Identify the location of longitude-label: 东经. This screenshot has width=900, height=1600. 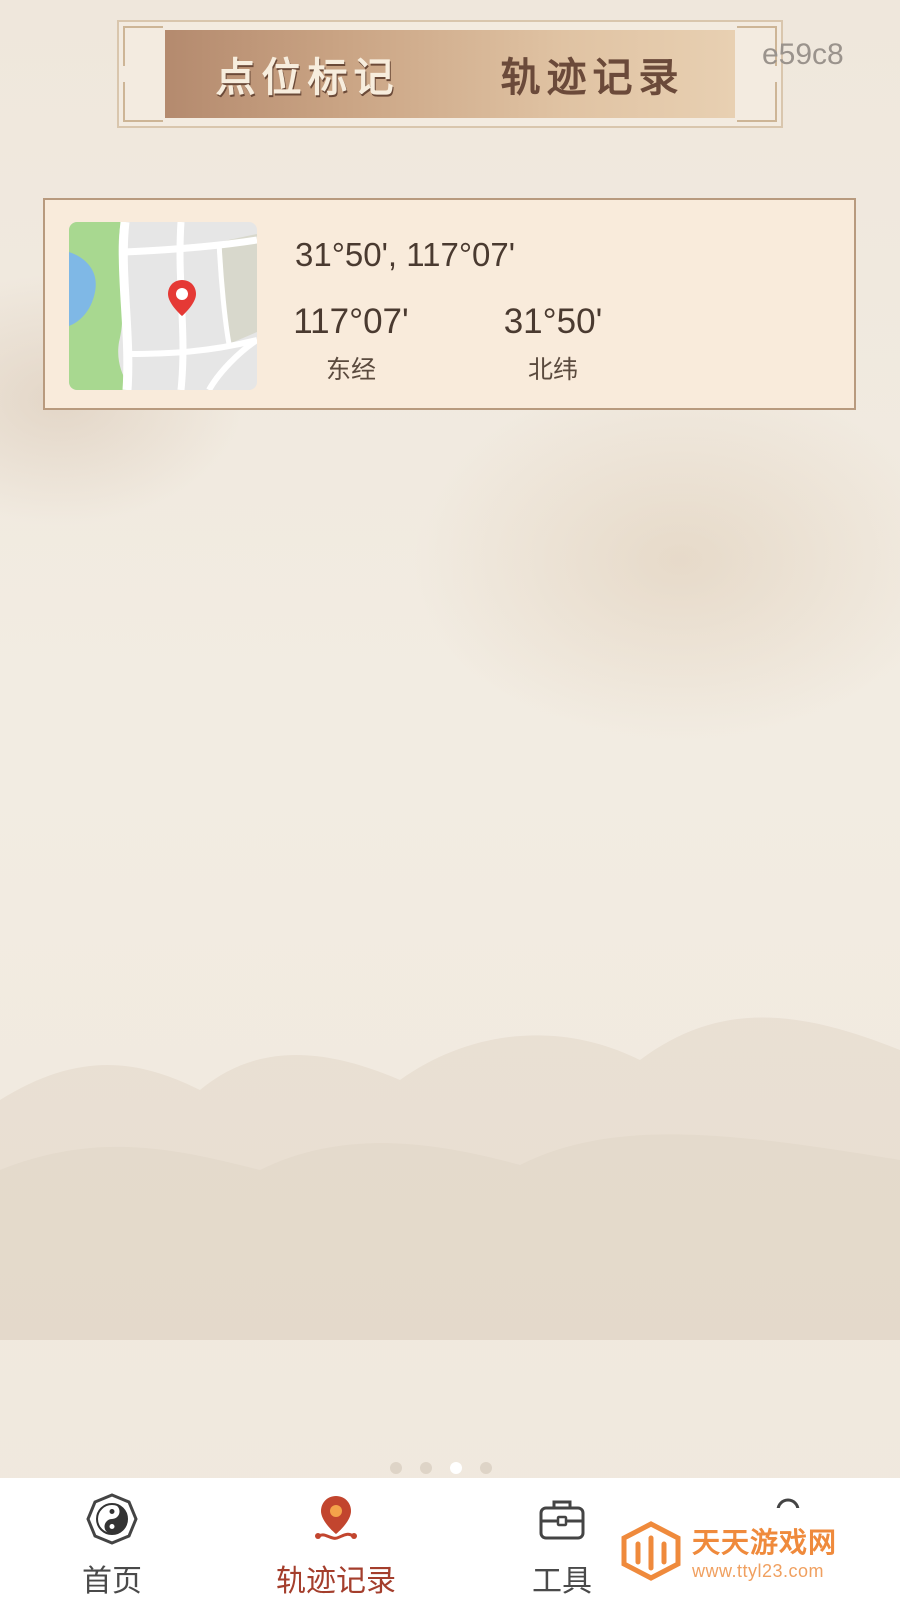
(350, 369).